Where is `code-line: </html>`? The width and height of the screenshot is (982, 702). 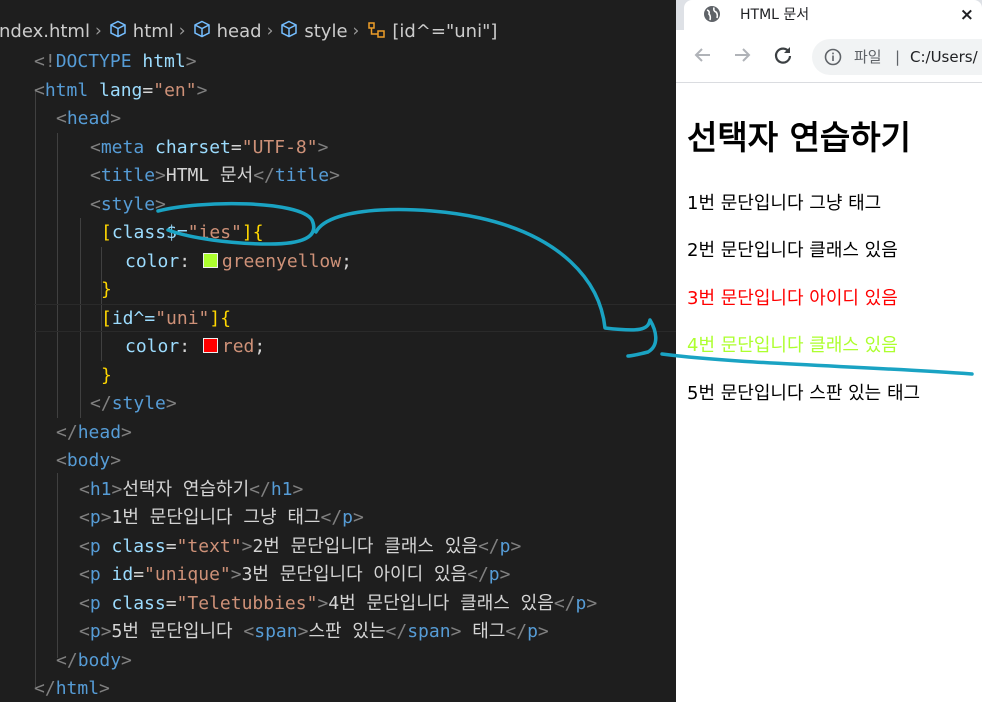
code-line: </html> is located at coordinates (72, 688).